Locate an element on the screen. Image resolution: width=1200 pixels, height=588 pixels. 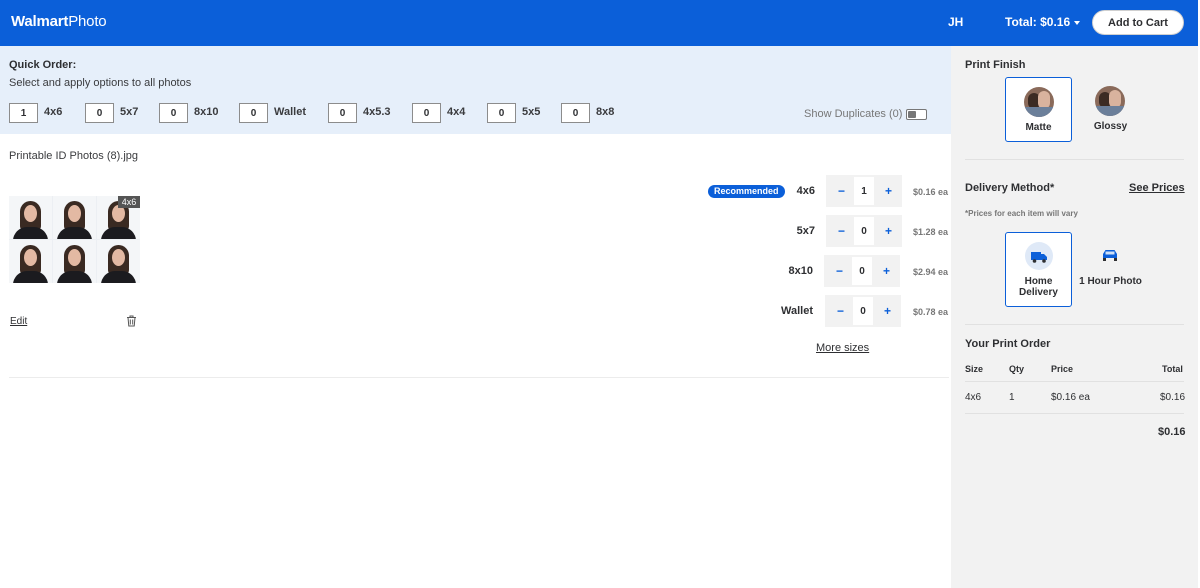
unit-price: $0.16 ea is located at coordinates (930, 192).